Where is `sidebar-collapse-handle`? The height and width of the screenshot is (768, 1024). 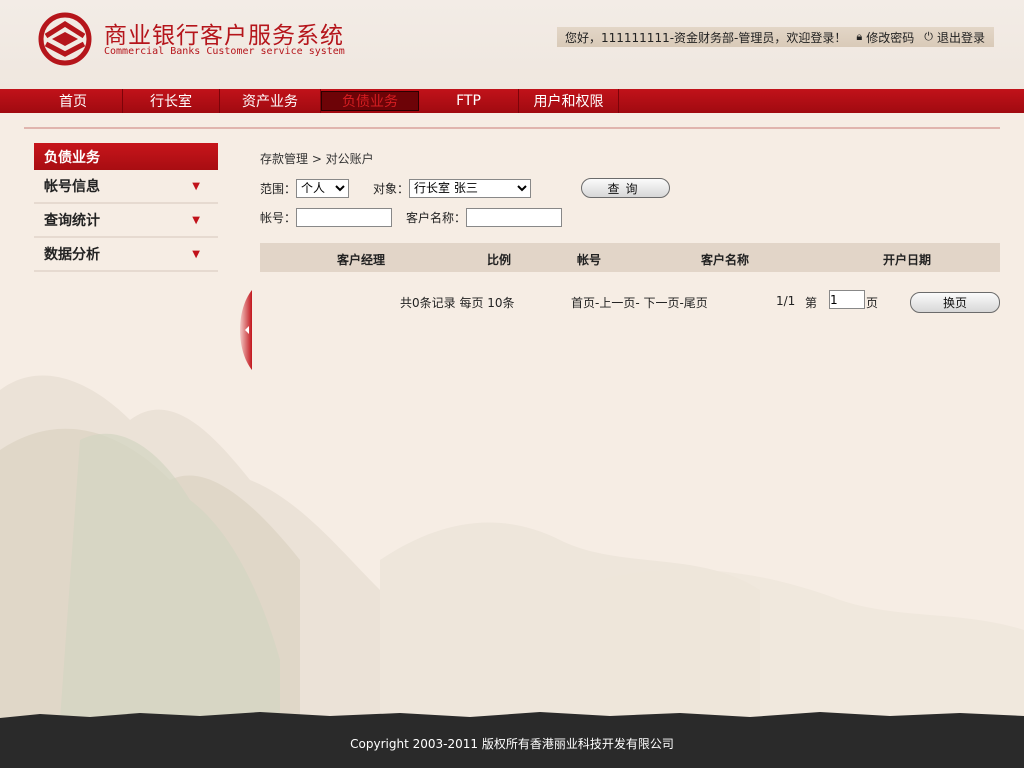 sidebar-collapse-handle is located at coordinates (246, 330).